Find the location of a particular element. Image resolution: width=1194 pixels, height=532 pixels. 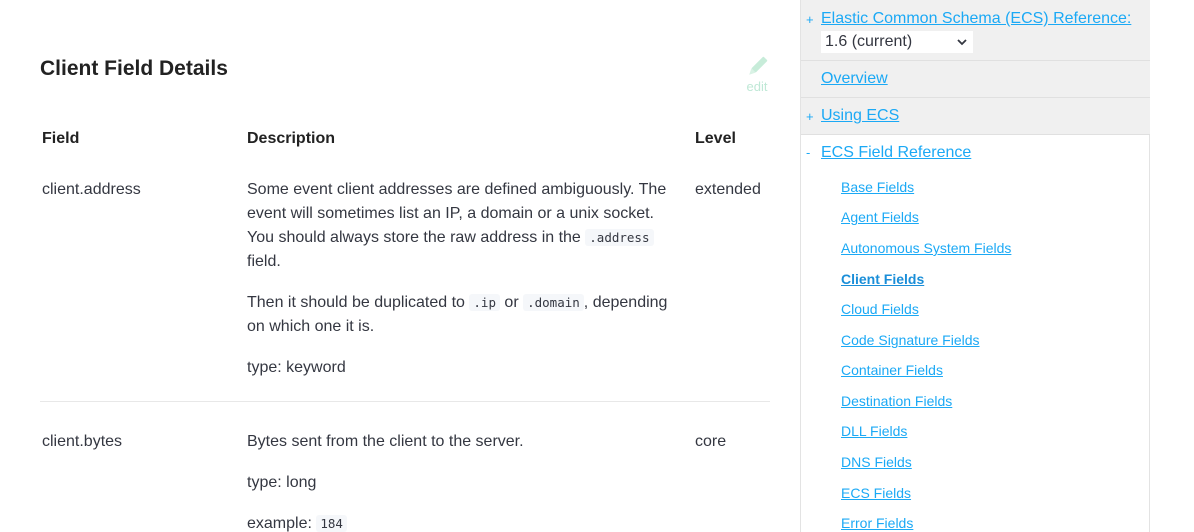

description-text: or is located at coordinates (511, 302).